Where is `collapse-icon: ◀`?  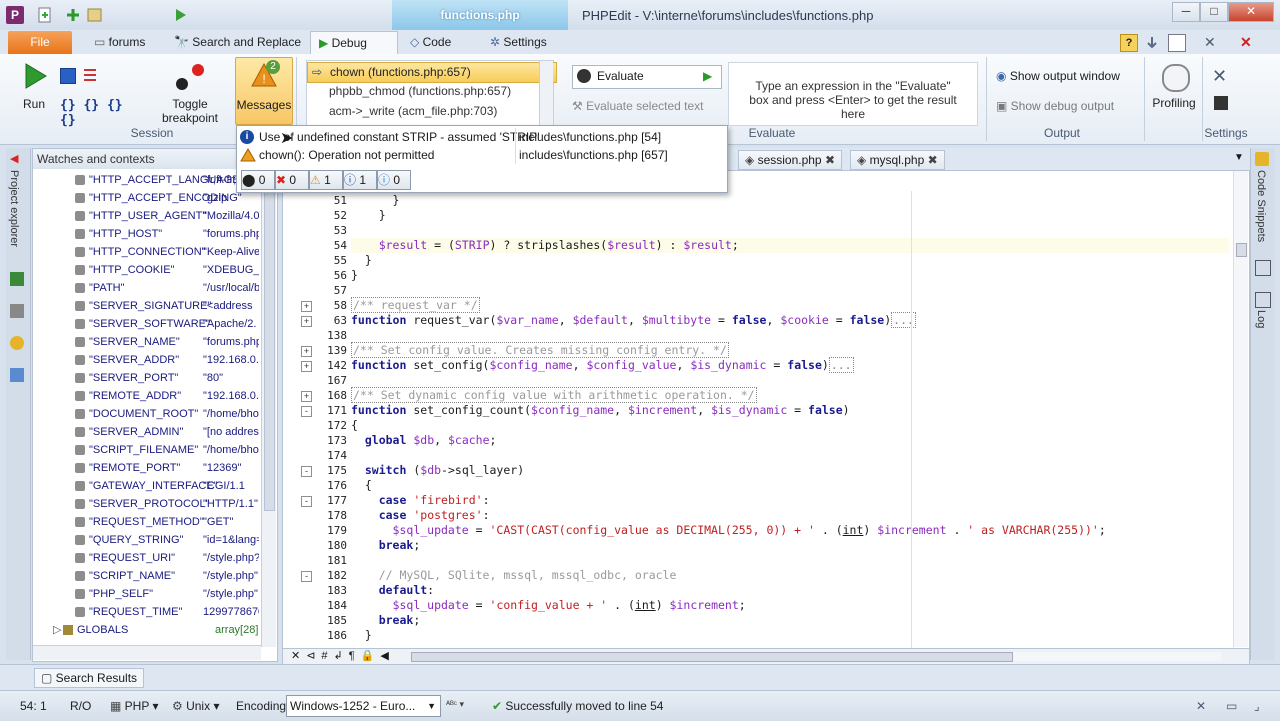
collapse-icon: ◀ is located at coordinates (14, 158).